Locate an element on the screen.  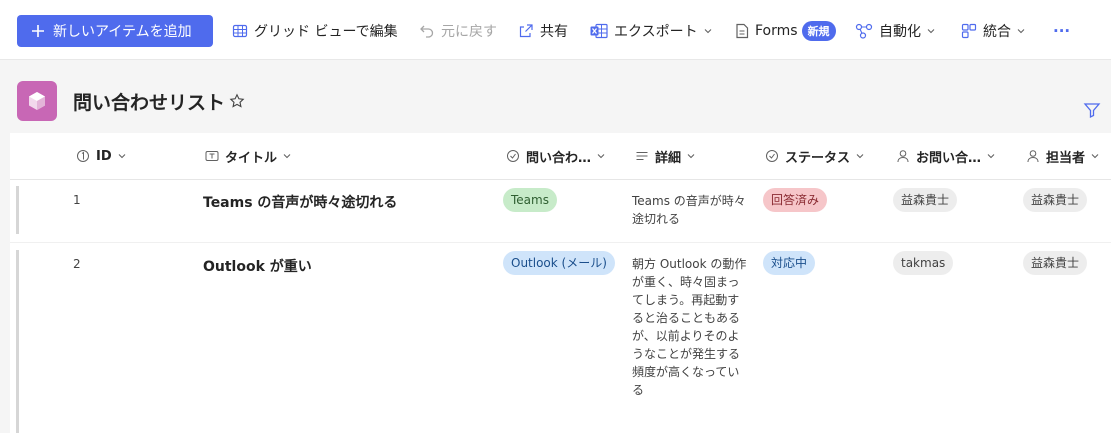
export-label: エクスポート is located at coordinates (656, 32).